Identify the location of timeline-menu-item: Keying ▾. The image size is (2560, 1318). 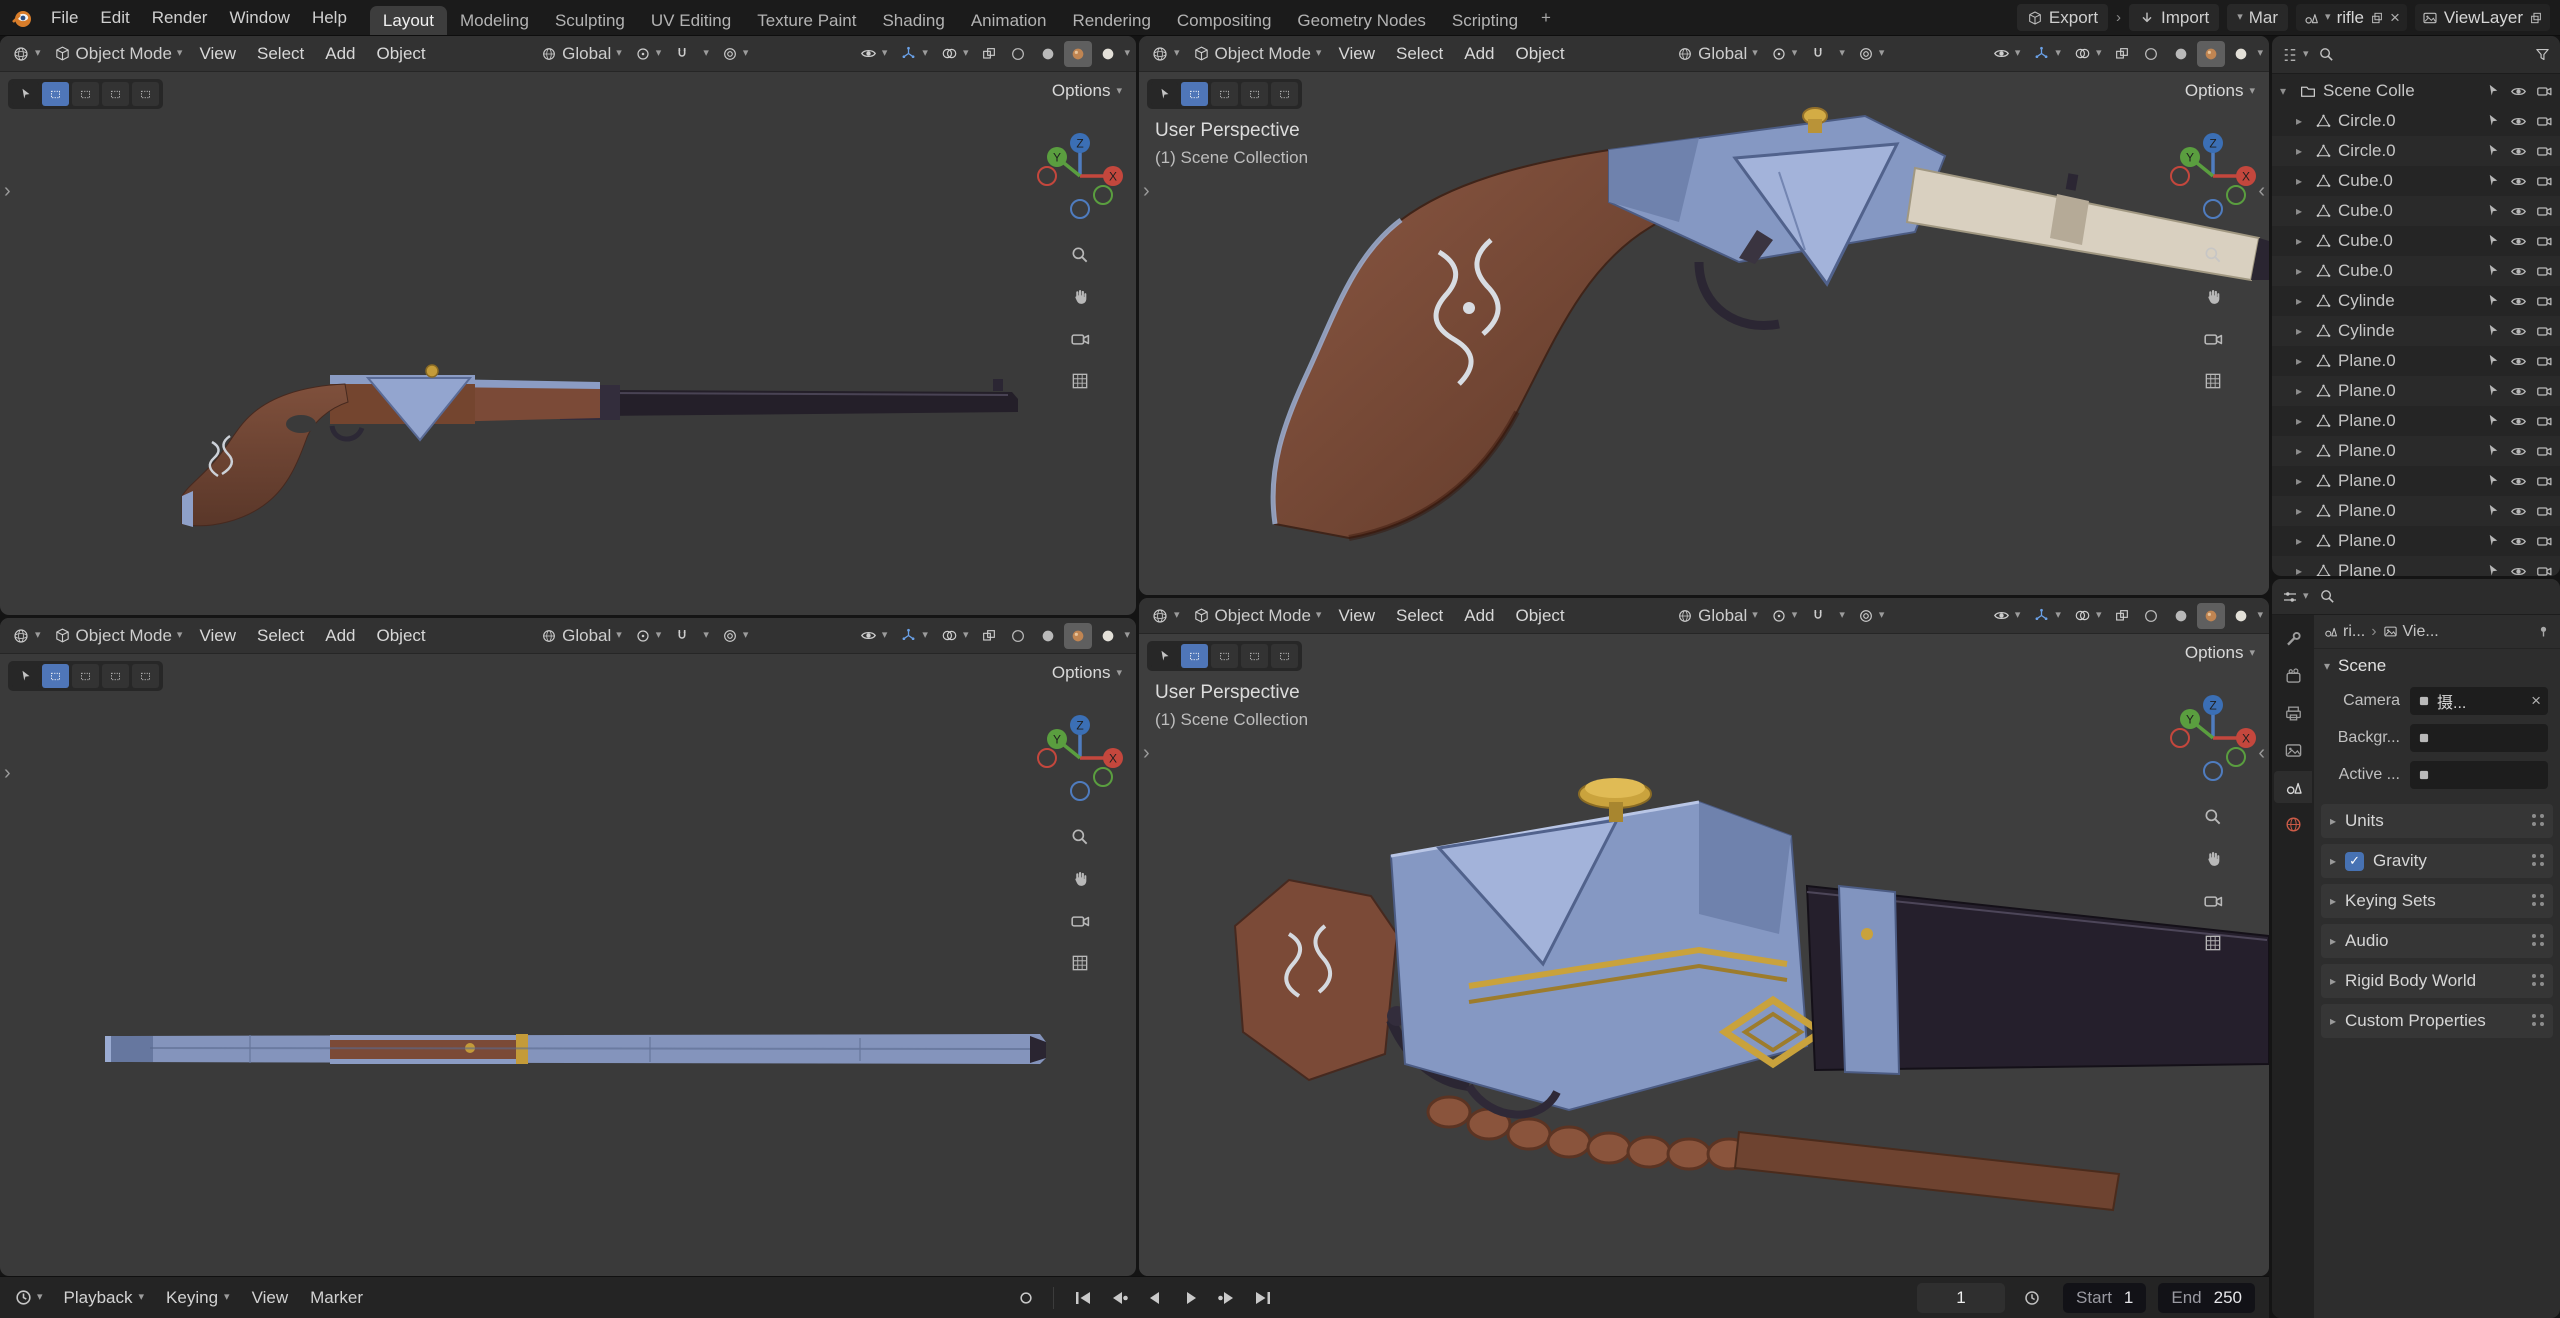
(198, 1297).